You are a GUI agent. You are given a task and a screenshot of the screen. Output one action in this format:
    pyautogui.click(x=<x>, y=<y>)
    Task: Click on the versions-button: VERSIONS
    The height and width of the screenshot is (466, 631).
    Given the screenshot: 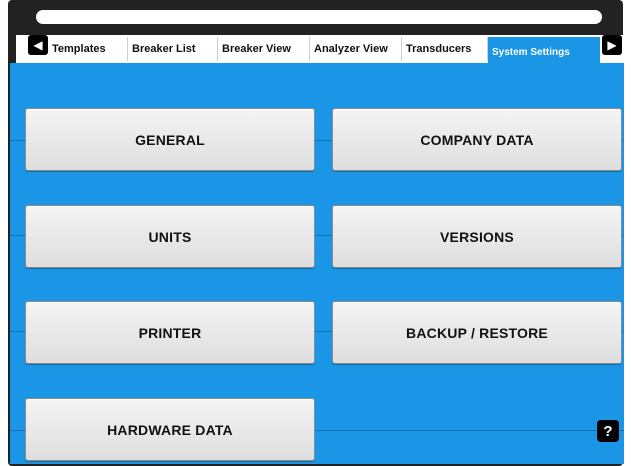 What is the action you would take?
    pyautogui.click(x=477, y=236)
    